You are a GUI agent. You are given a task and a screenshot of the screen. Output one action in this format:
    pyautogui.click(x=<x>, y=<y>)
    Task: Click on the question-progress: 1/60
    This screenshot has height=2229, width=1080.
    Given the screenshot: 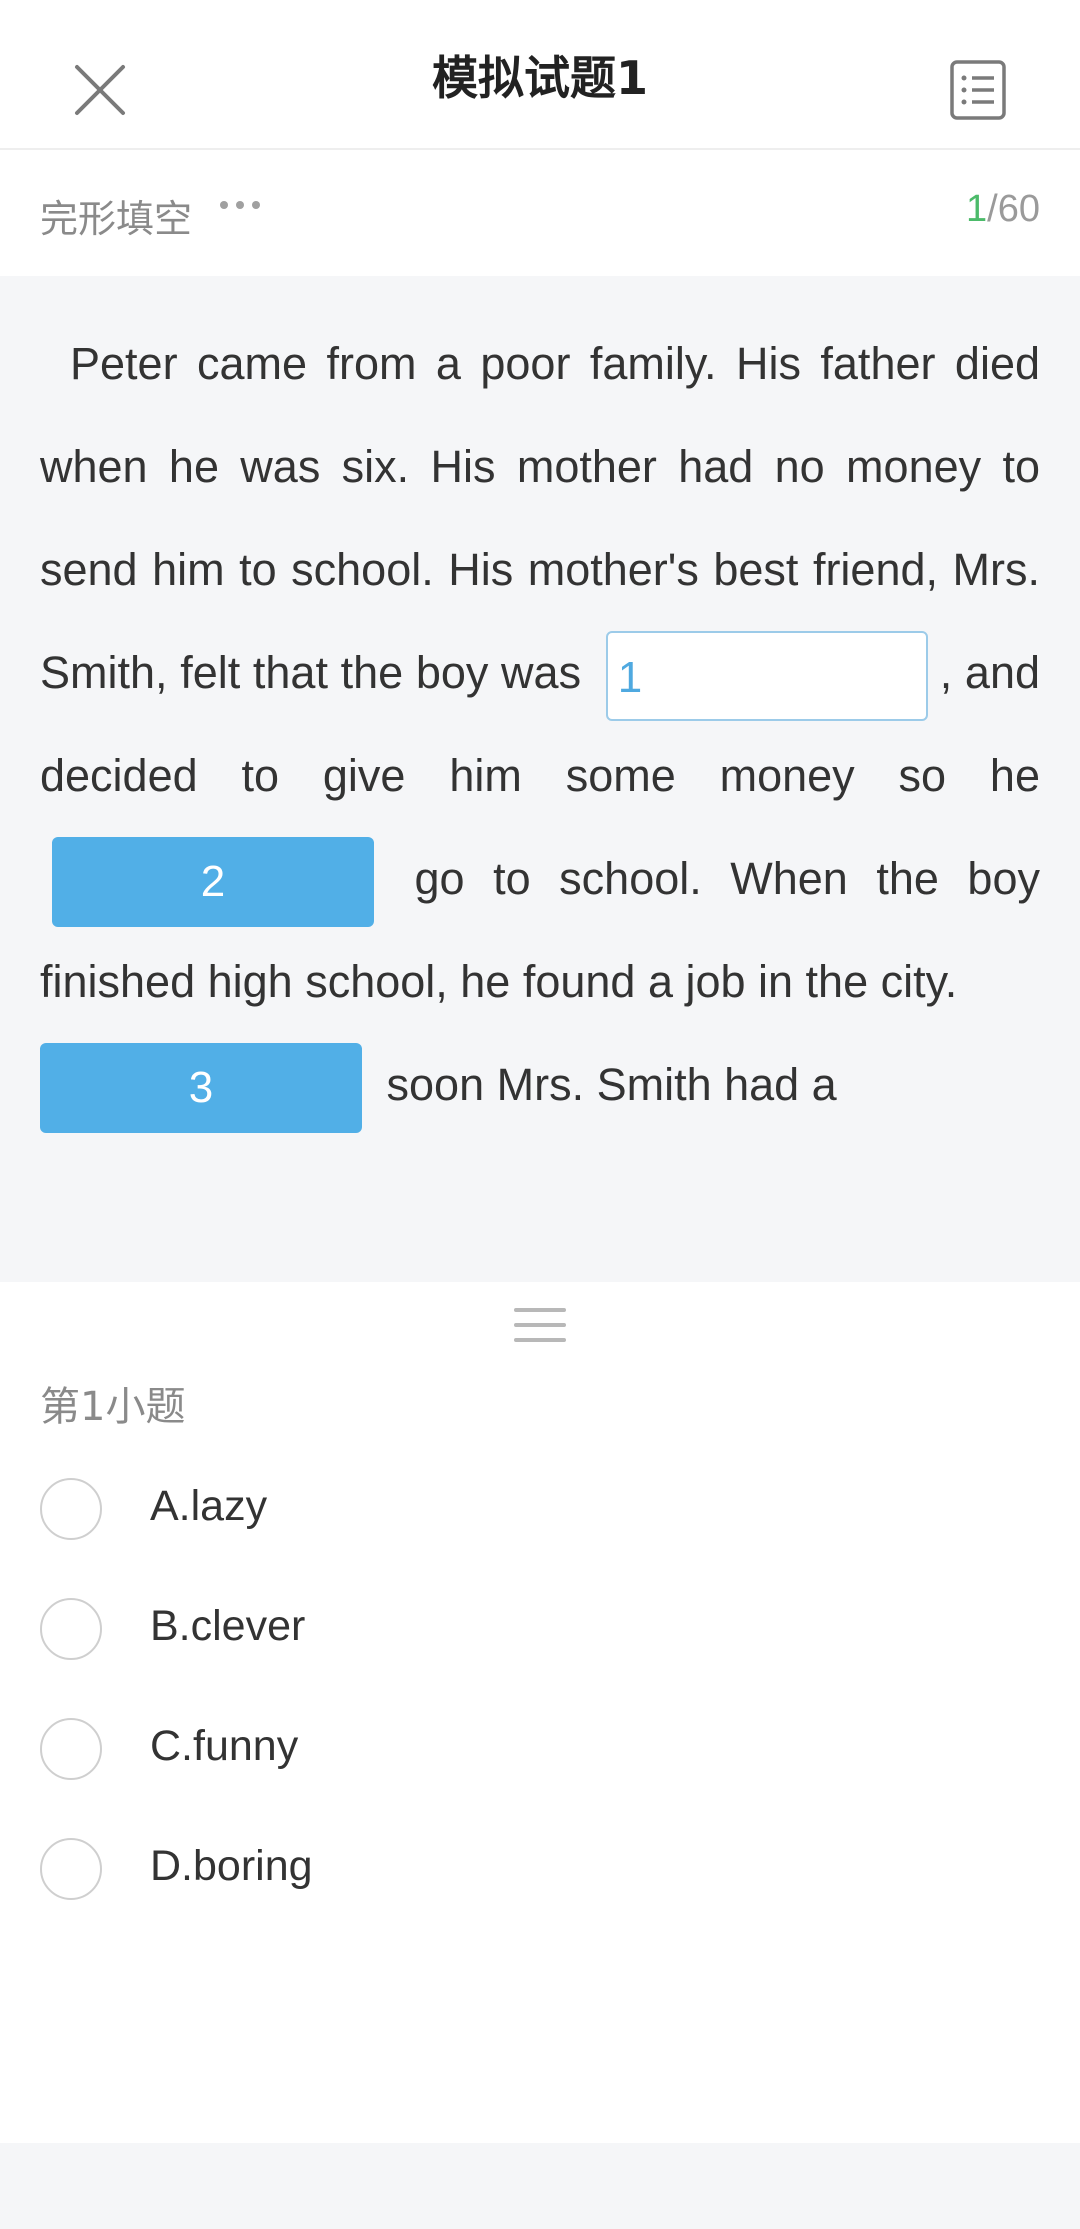 What is the action you would take?
    pyautogui.click(x=1003, y=209)
    